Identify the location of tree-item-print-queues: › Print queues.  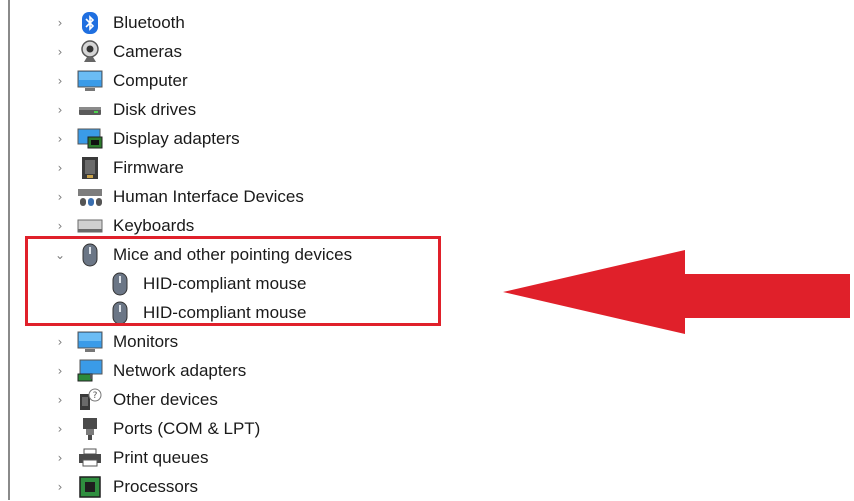
(427, 457).